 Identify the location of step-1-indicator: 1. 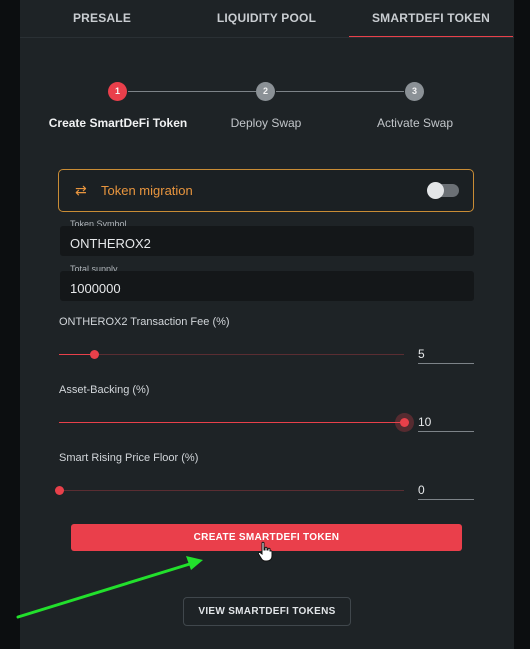
(117, 91).